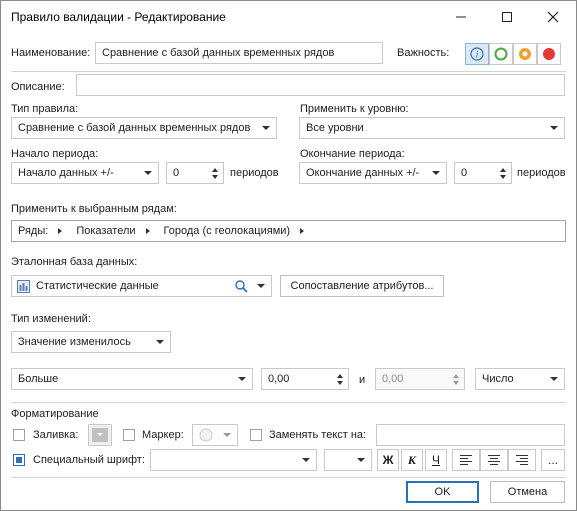 The image size is (577, 511). I want to click on importance-green-button, so click(501, 54).